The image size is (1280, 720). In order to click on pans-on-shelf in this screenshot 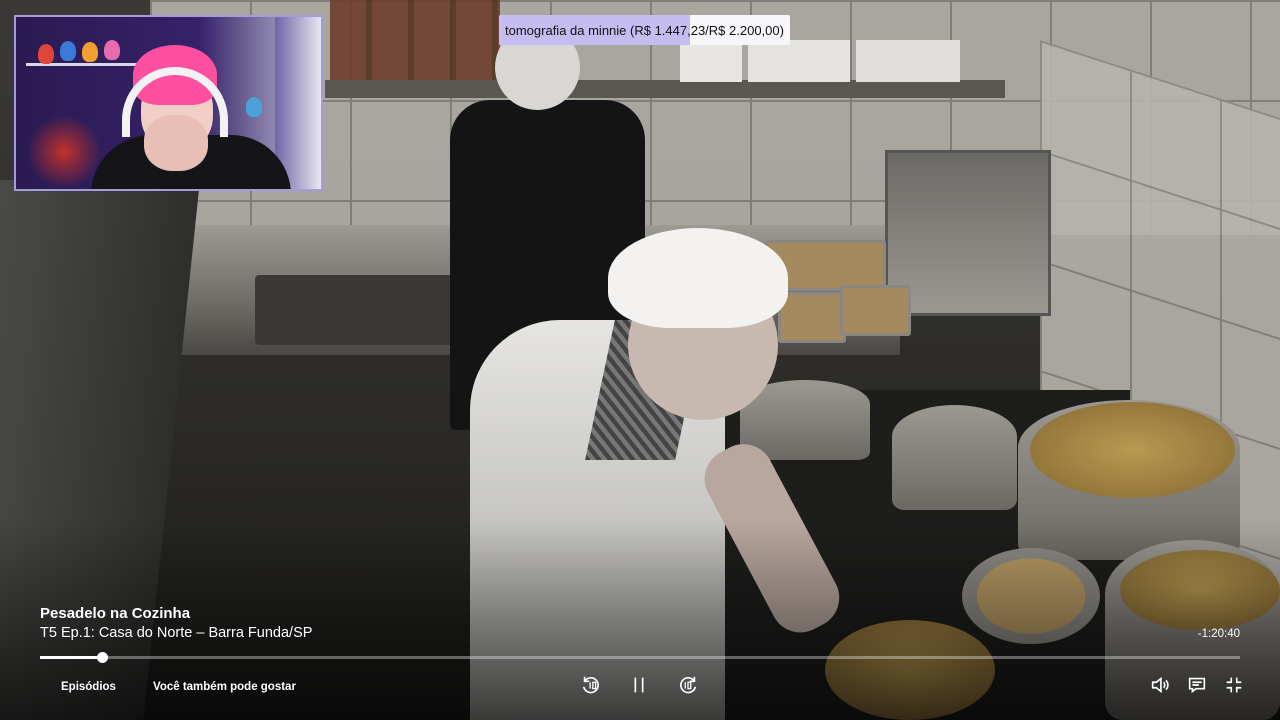, I will do `click(415, 40)`.